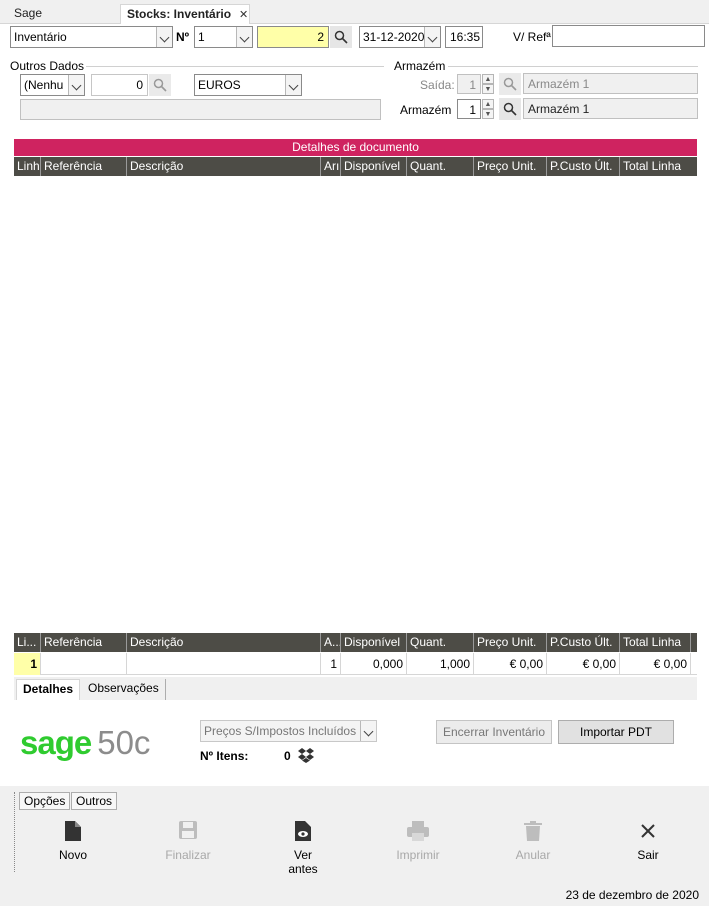  I want to click on tab-sage-dashboard: Sage Dashboard✕, so click(64, 21).